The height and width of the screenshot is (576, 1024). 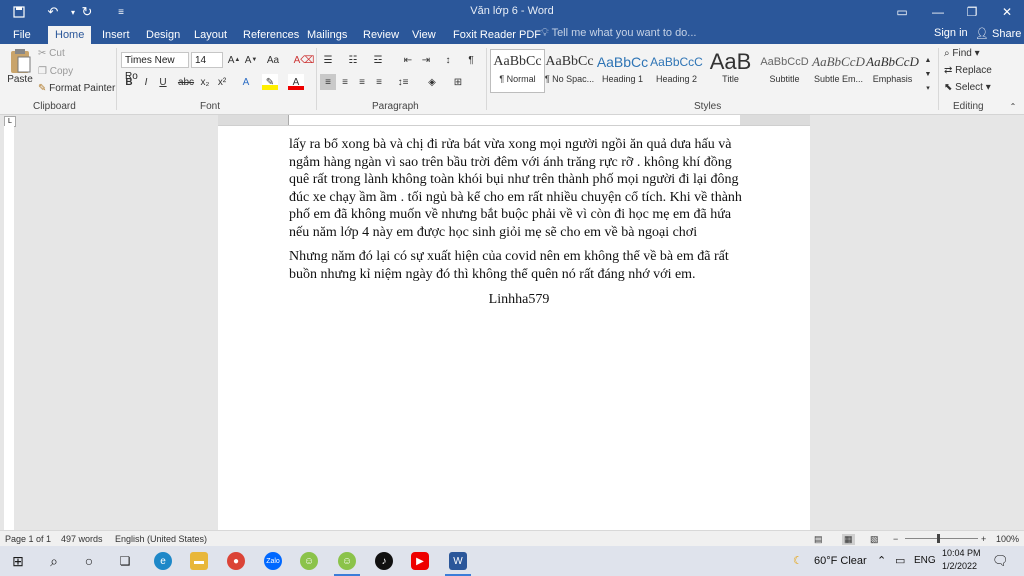 I want to click on tab-layout: Layout, so click(x=210, y=35).